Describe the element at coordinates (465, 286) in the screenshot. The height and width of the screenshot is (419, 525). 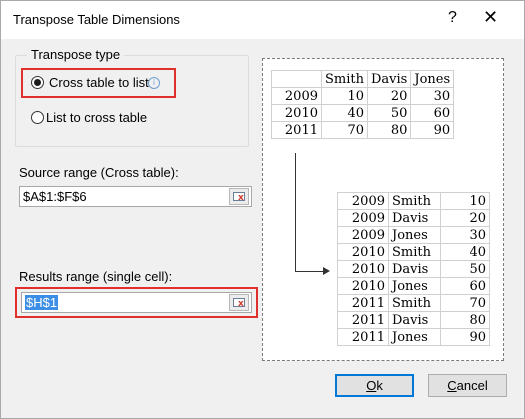
I see `list-cell: 60` at that location.